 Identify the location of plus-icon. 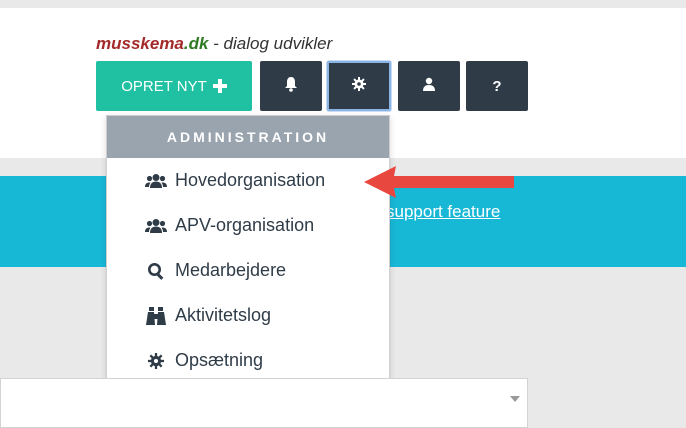
(219, 86).